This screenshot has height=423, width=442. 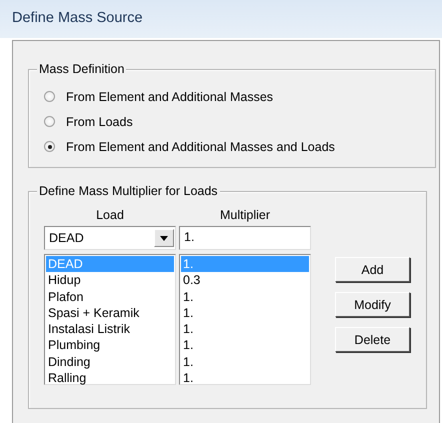 What do you see at coordinates (245, 280) in the screenshot?
I see `multiplier-item: 0.3` at bounding box center [245, 280].